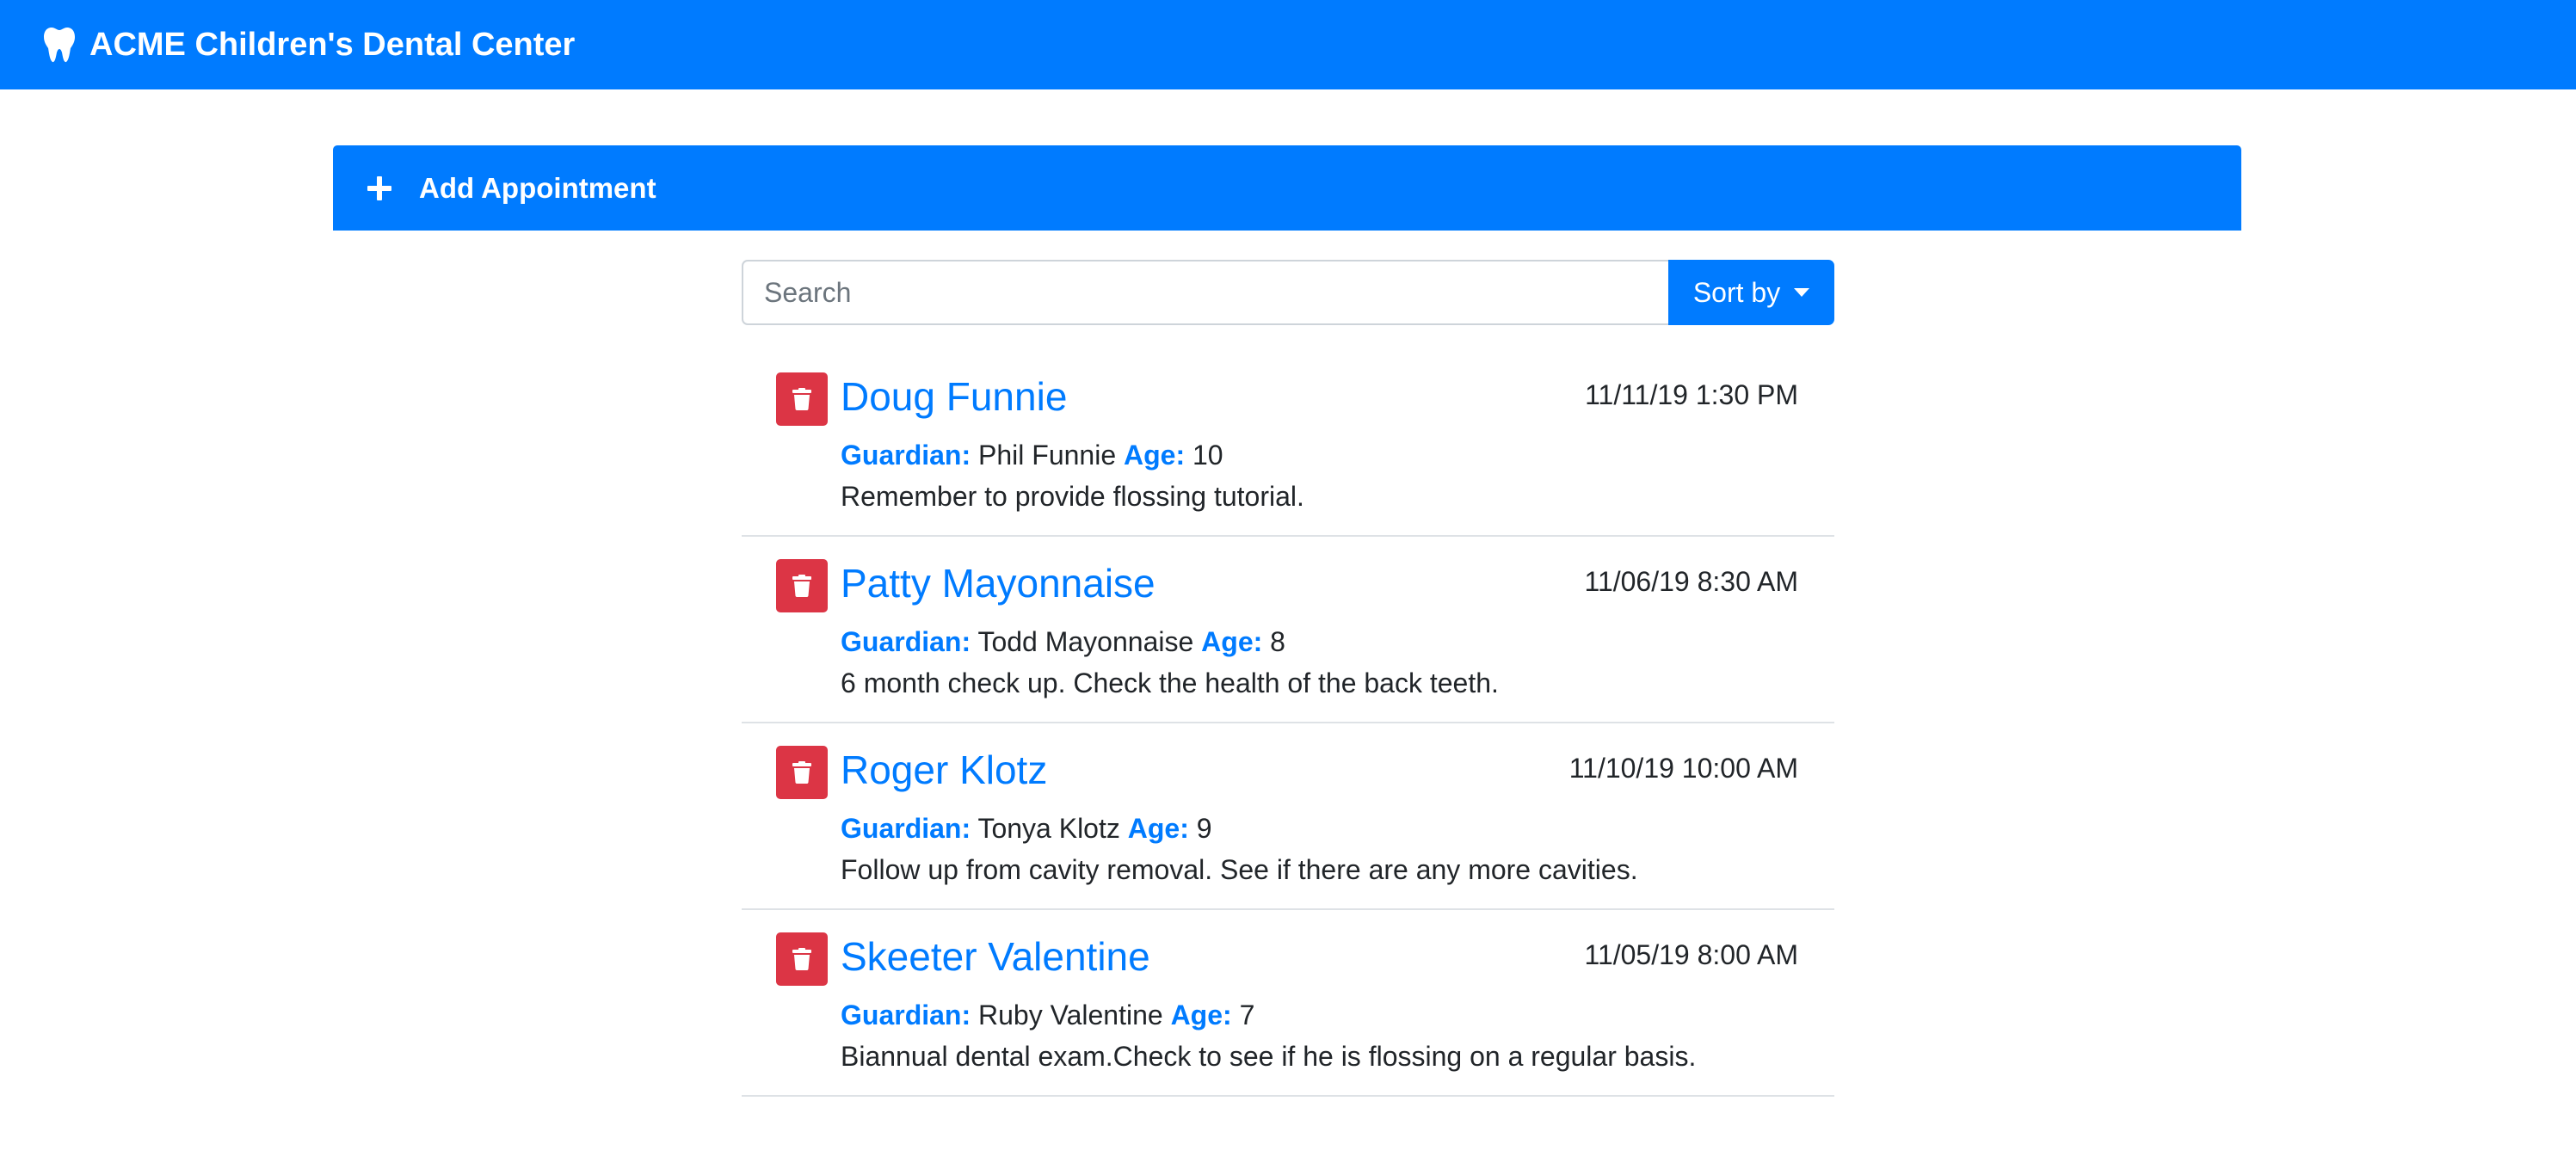 The width and height of the screenshot is (2576, 1175). What do you see at coordinates (1085, 641) in the screenshot?
I see `guardian-name: Todd Mayonnaise` at bounding box center [1085, 641].